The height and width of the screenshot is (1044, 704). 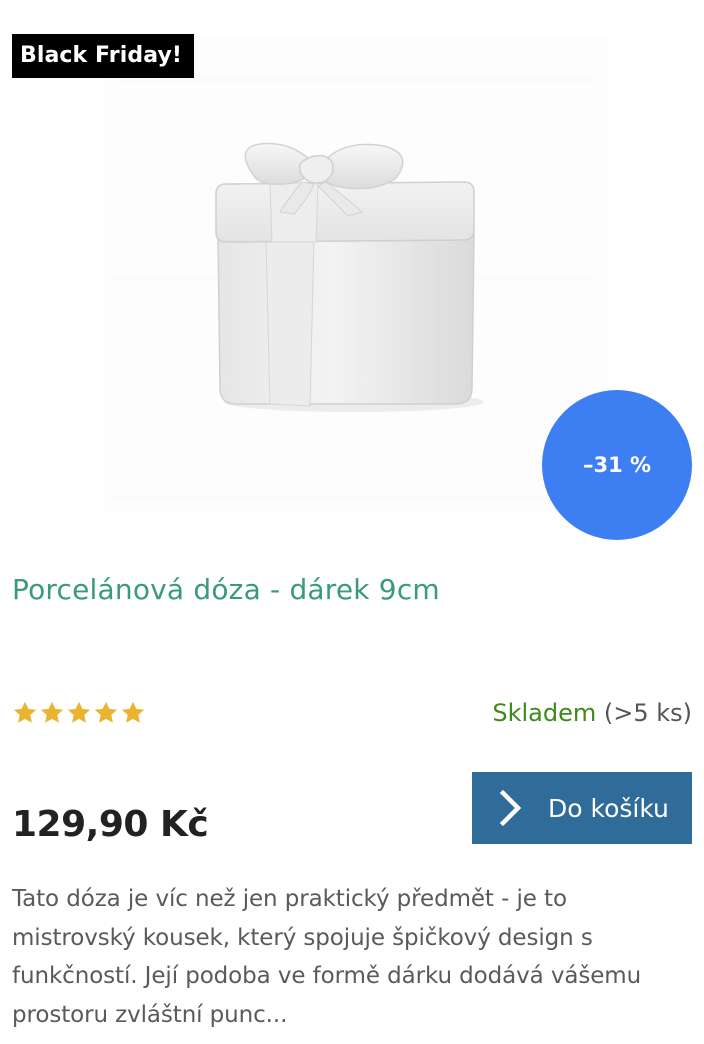 I want to click on stock-status: Skladem (>5 ks), so click(x=592, y=713).